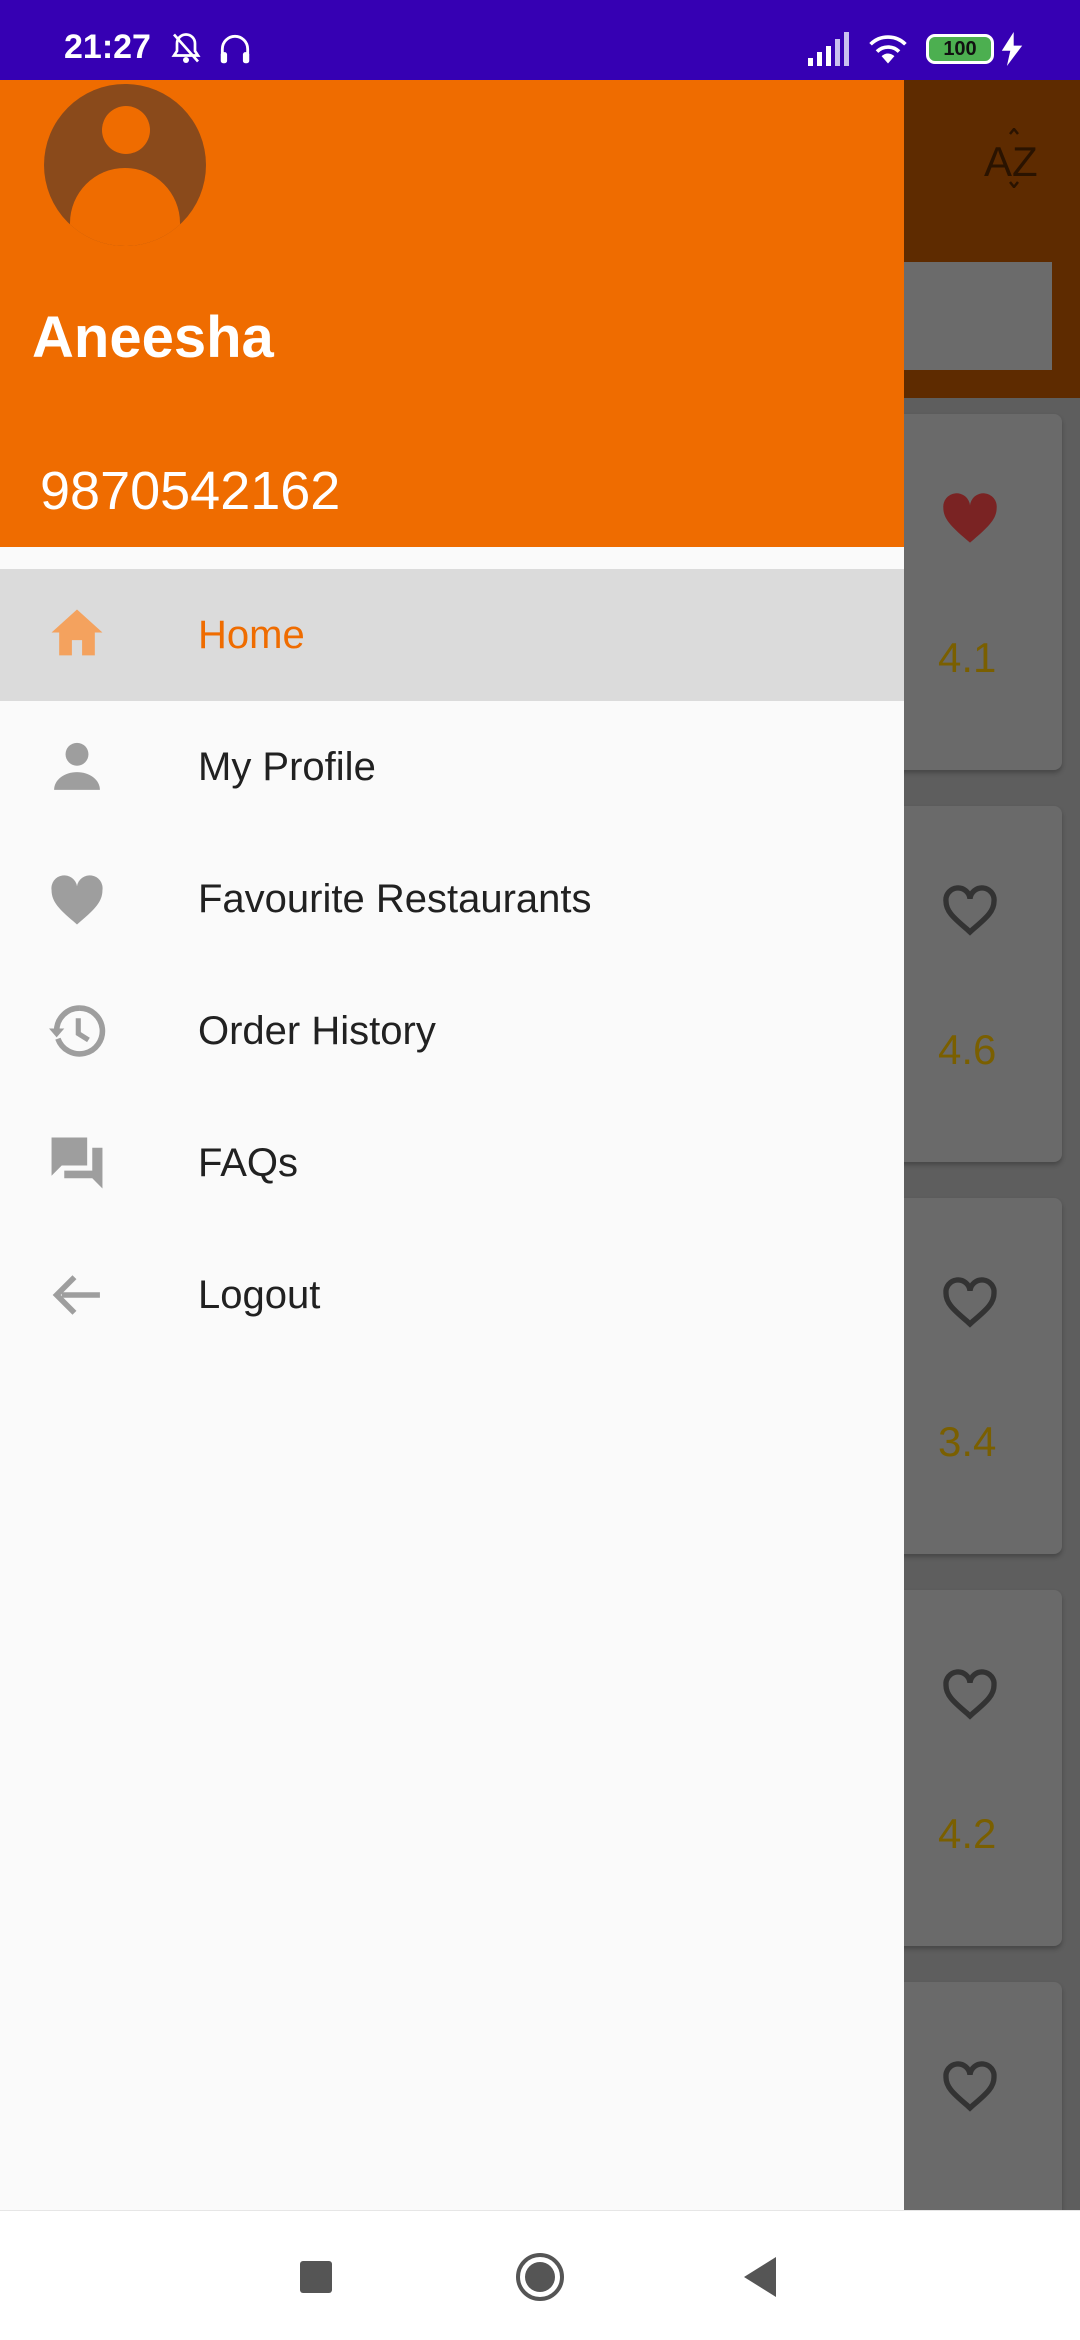 The image size is (1080, 2340). Describe the element at coordinates (259, 1295) in the screenshot. I see `menu-item-label: Logout` at that location.